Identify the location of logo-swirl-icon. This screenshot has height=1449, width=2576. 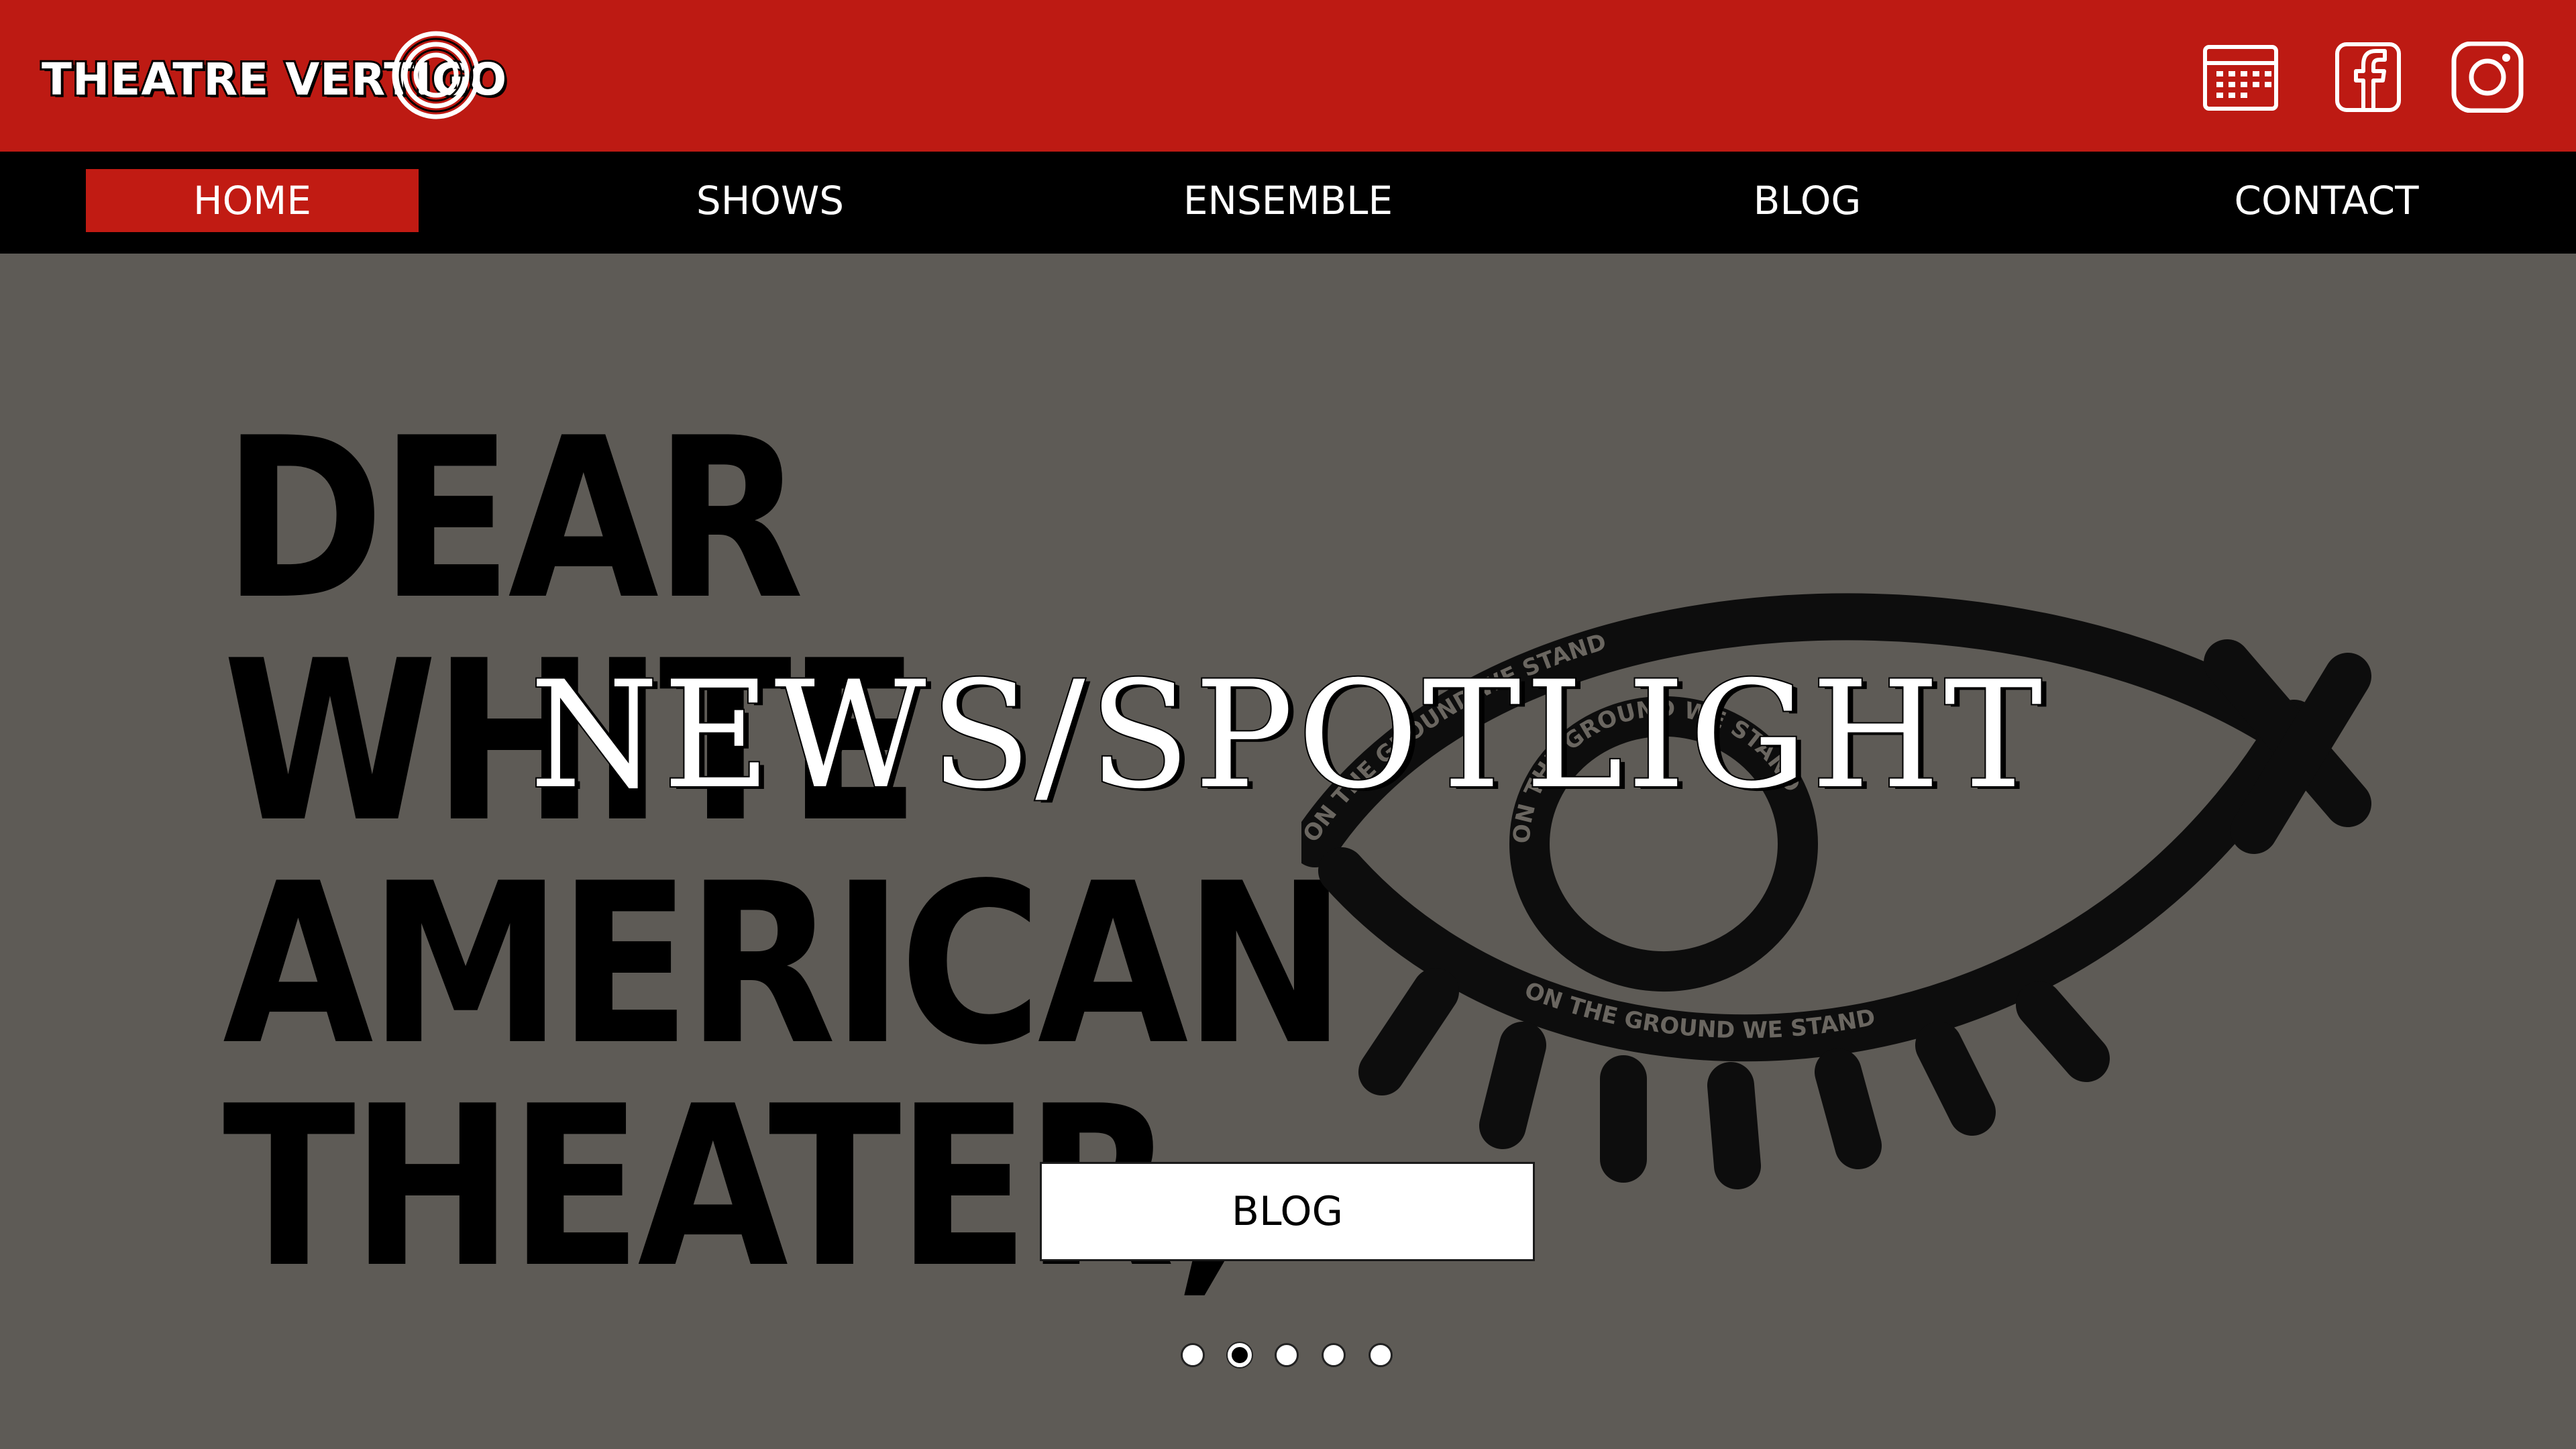
(436, 75).